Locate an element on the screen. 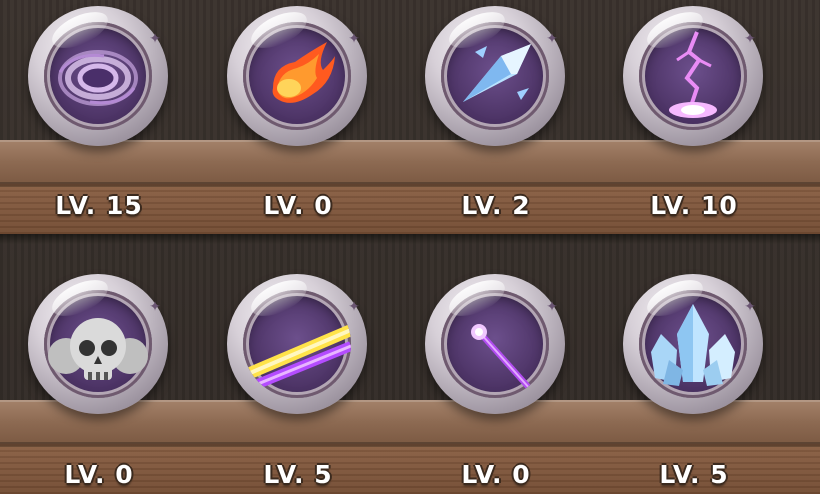 The image size is (820, 494). skill-slot-vortex: ✦ LV. 15 is located at coordinates (99, 111).